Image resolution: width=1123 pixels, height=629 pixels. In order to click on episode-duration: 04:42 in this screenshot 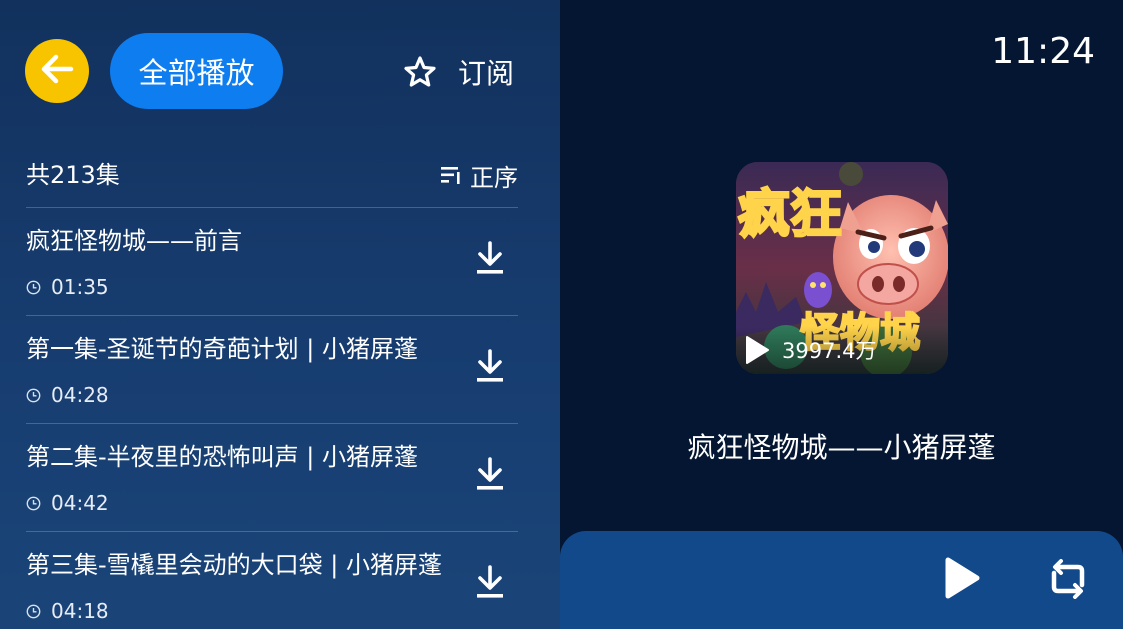, I will do `click(67, 503)`.